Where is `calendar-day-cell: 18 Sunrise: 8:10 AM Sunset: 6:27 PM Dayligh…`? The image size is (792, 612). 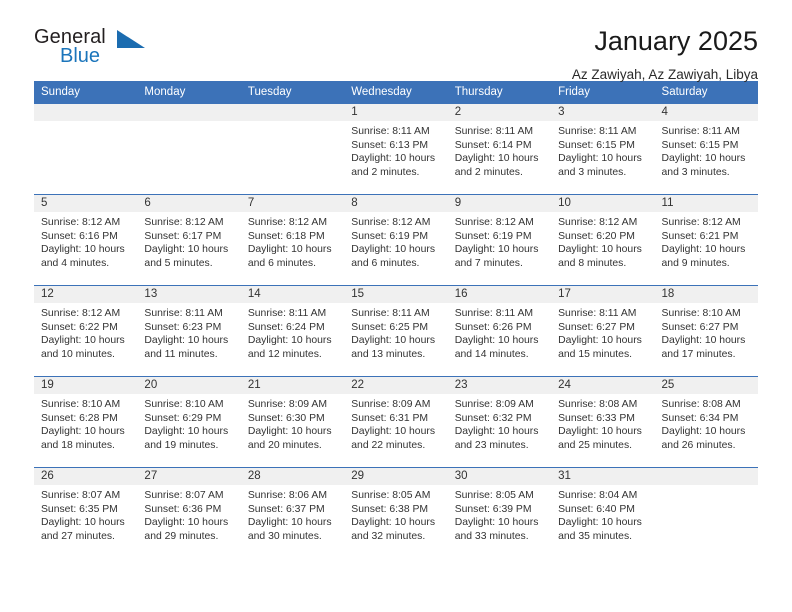 calendar-day-cell: 18 Sunrise: 8:10 AM Sunset: 6:27 PM Dayligh… is located at coordinates (706, 331).